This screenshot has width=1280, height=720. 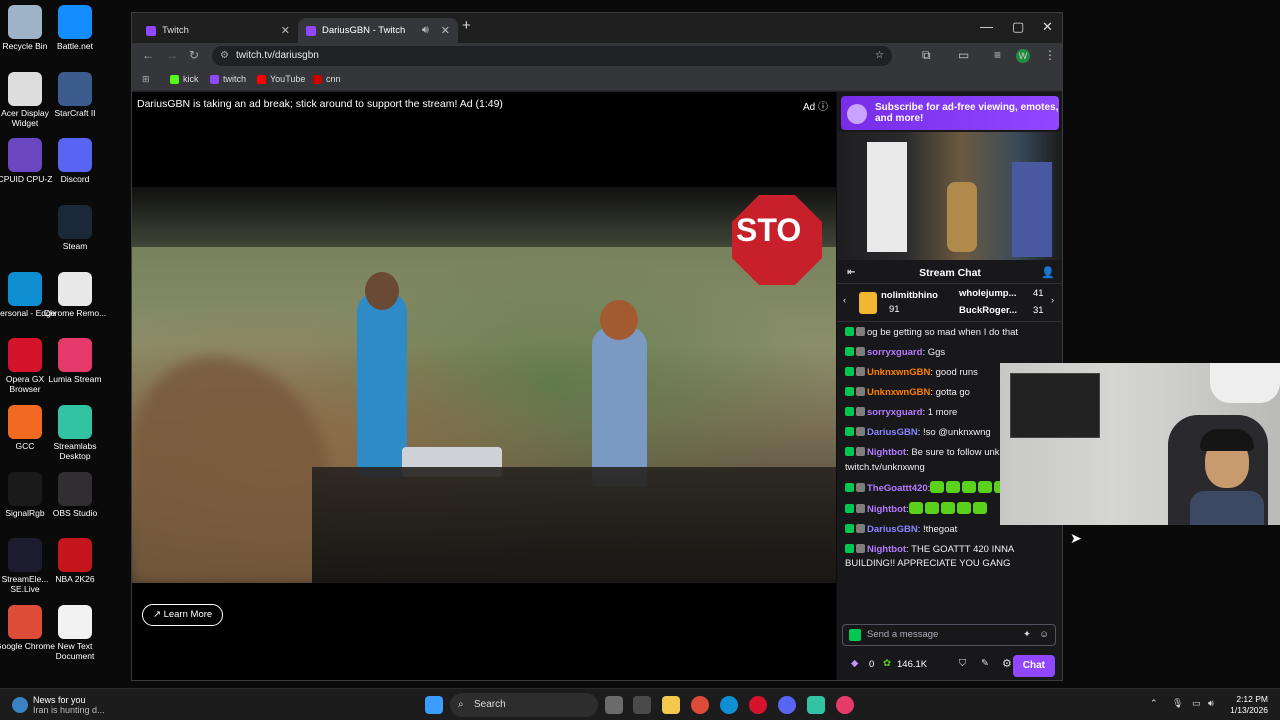 I want to click on preview-character, so click(x=962, y=217).